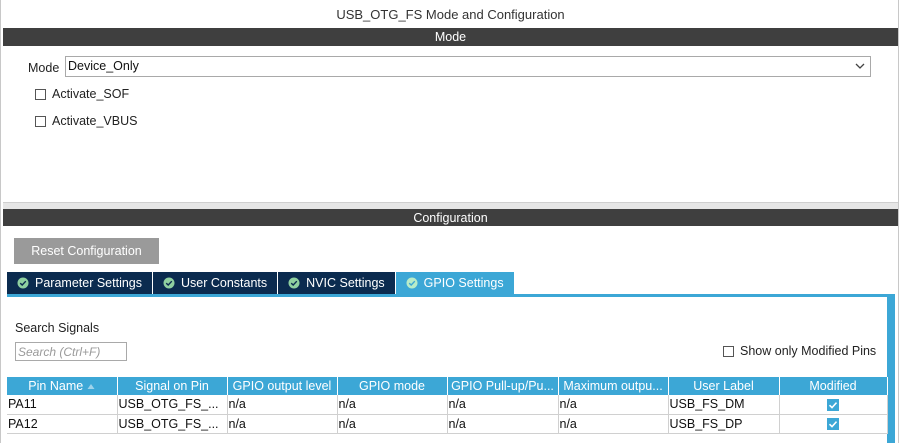 The height and width of the screenshot is (443, 899). I want to click on show-modified-option: Show only Modified Pins, so click(799, 351).